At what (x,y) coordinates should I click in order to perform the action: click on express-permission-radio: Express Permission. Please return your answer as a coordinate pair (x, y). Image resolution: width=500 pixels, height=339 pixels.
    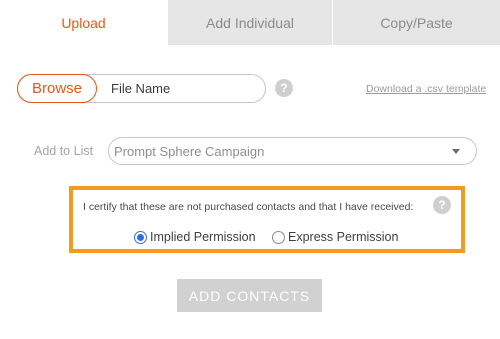
    Looking at the image, I should click on (335, 237).